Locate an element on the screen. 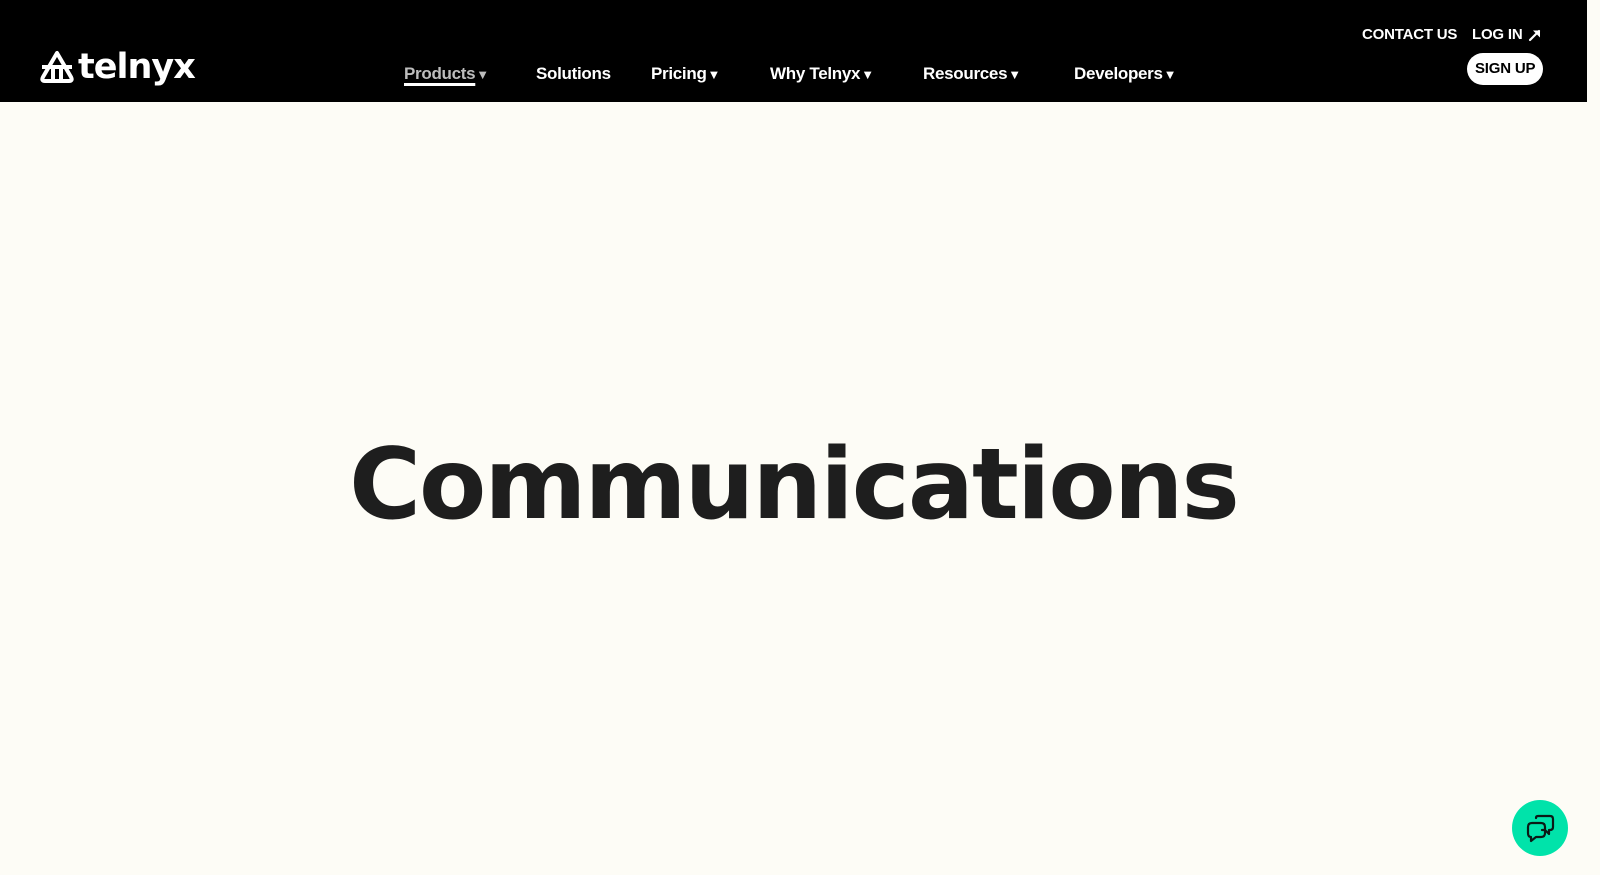 This screenshot has height=875, width=1600. chat-bubbles-icon is located at coordinates (1540, 828).